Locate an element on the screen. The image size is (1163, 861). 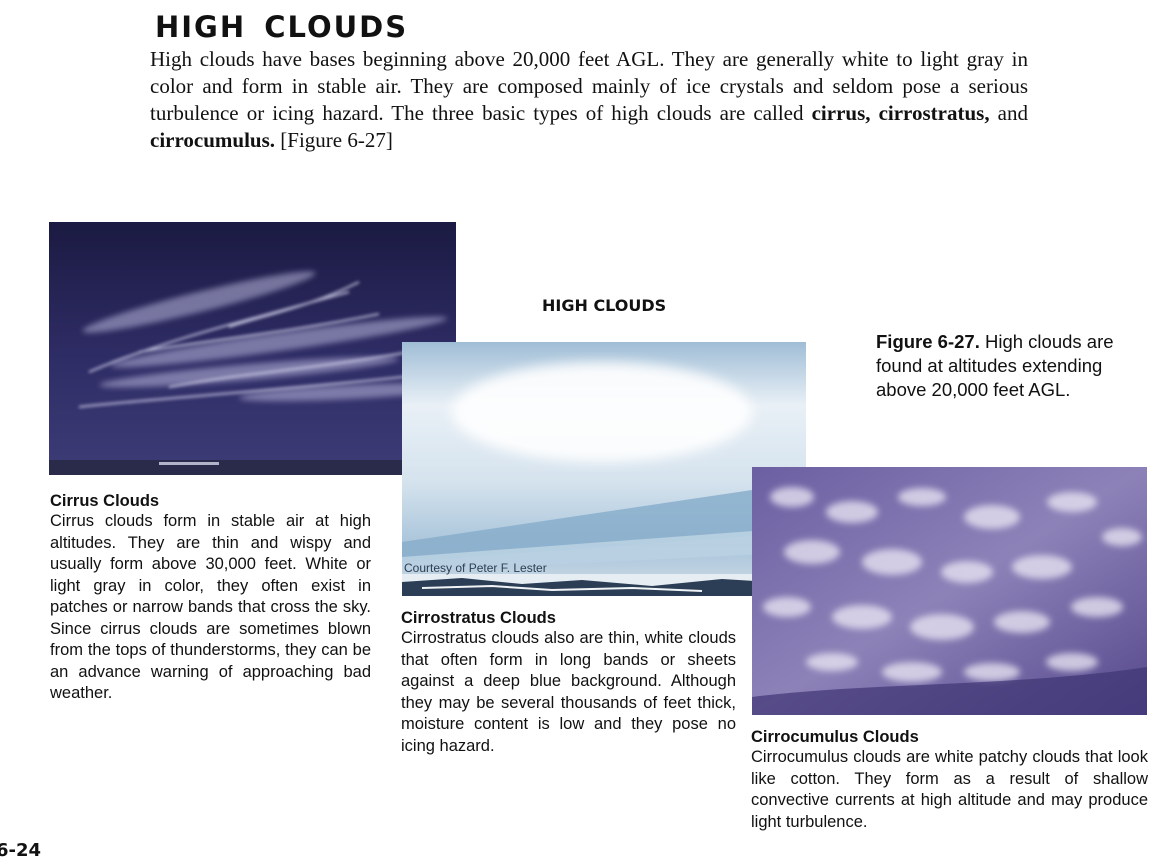
cirrocumulus-photo is located at coordinates (949, 591).